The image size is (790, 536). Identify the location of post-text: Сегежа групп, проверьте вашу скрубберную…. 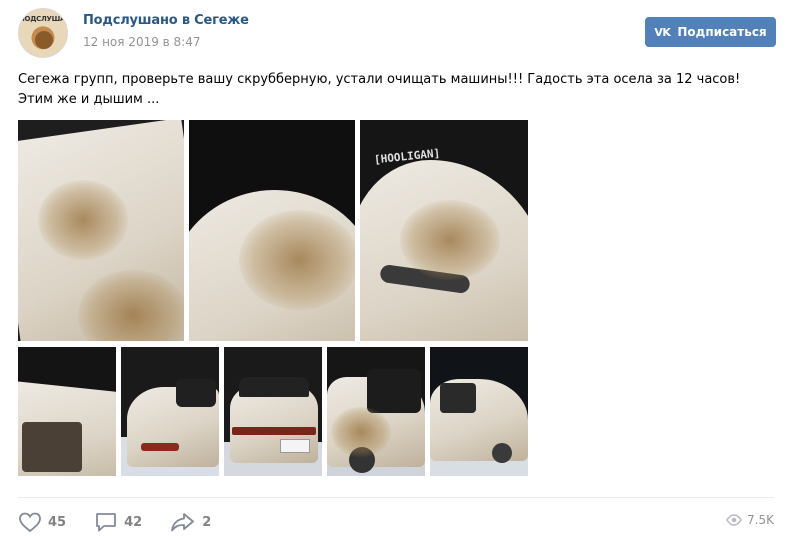
(379, 89).